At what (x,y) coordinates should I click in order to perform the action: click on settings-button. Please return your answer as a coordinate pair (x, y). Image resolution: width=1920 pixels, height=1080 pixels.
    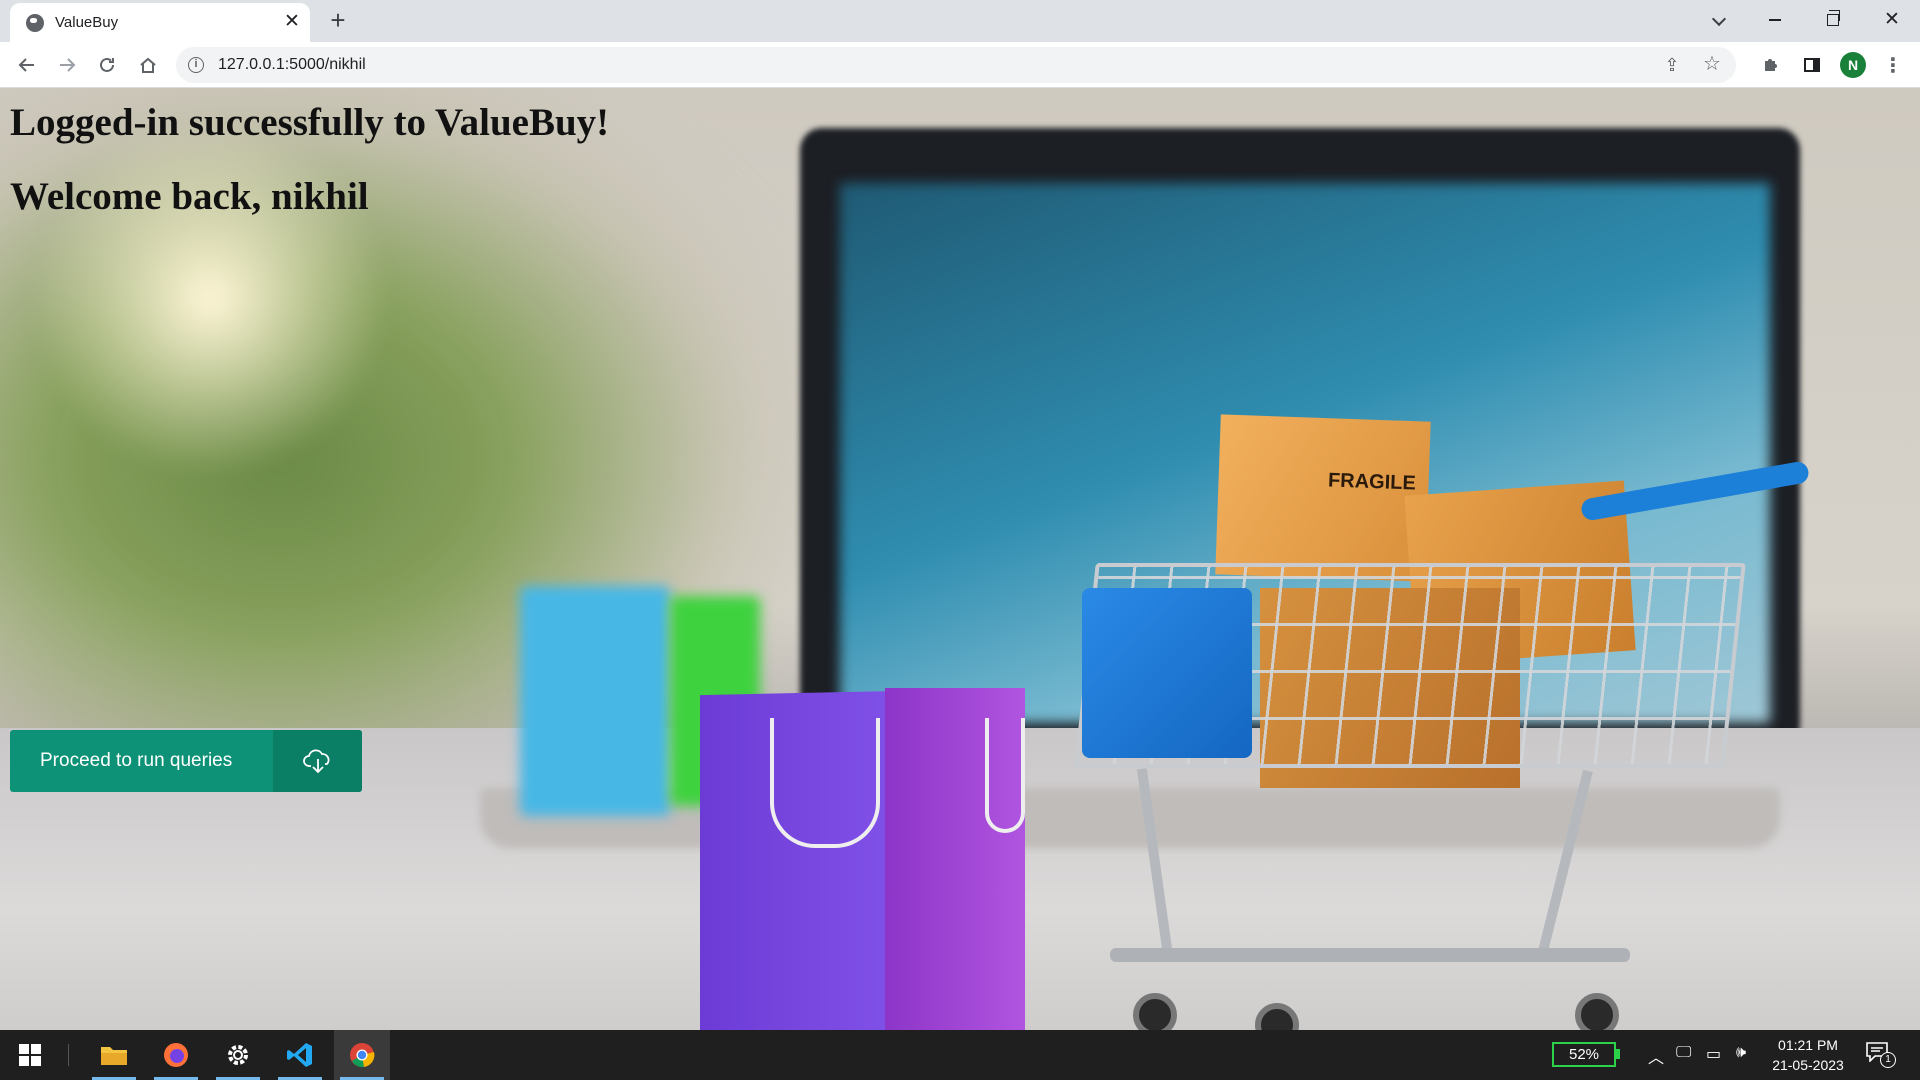
    Looking at the image, I should click on (238, 1055).